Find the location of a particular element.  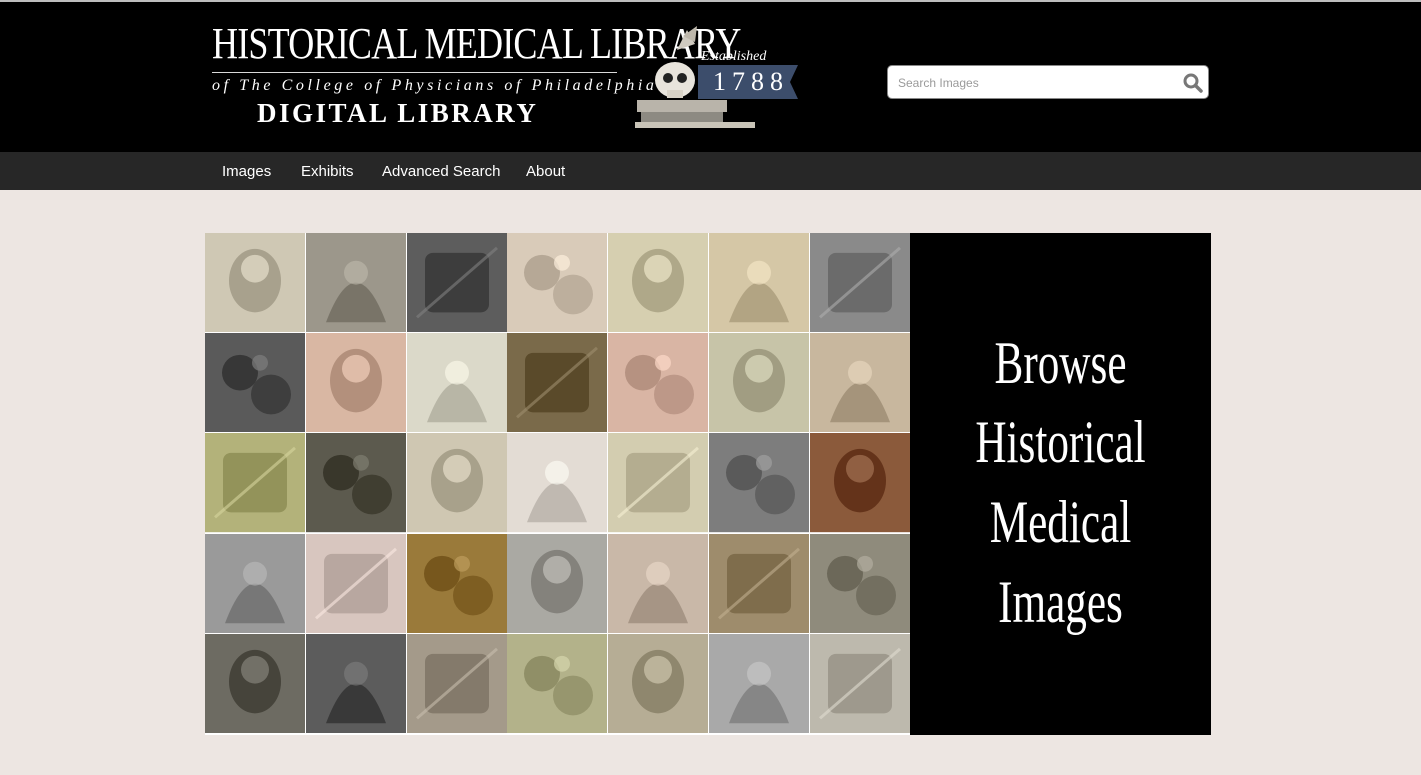

logo-title: HISTORICAL MEDICAL LIBRARY is located at coordinates (476, 43).